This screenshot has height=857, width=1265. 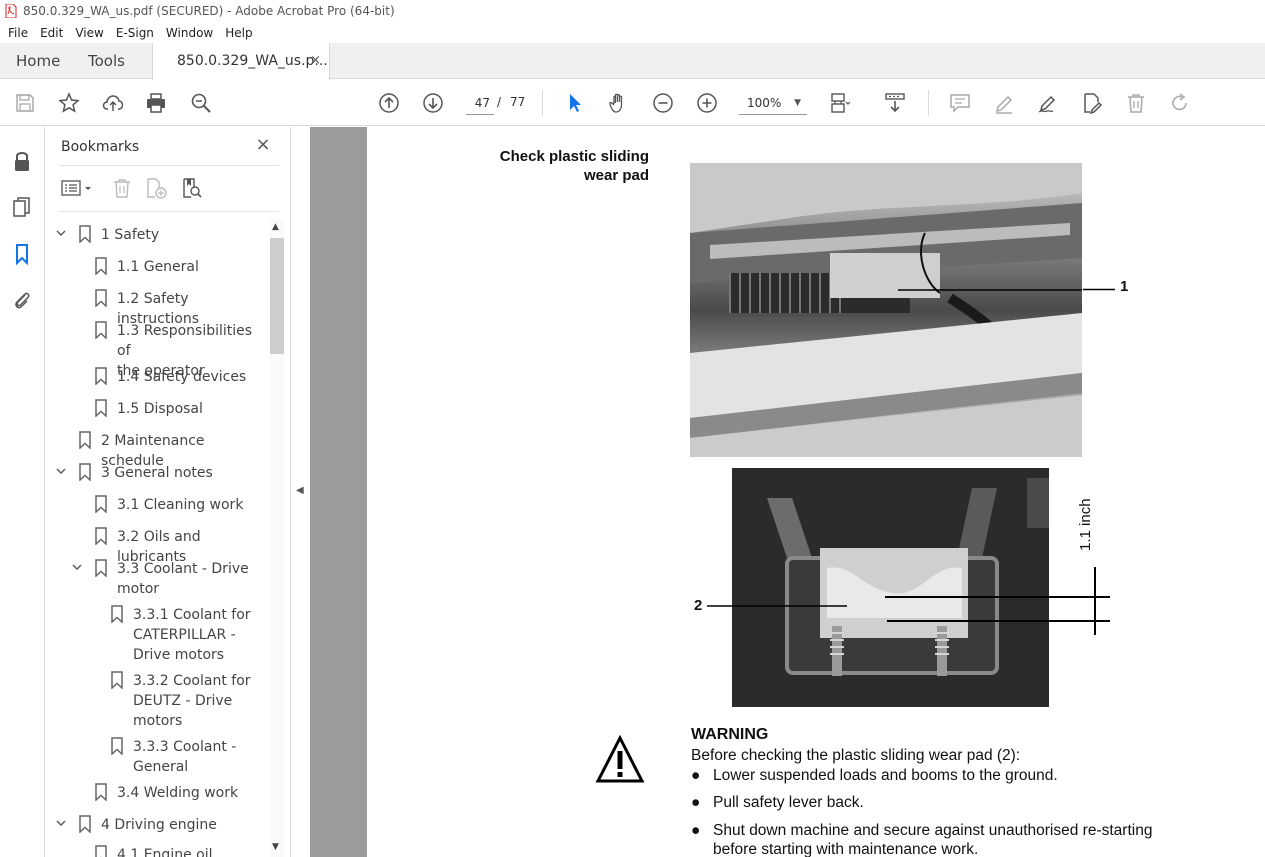 I want to click on menu-edit: Edit, so click(x=51, y=33).